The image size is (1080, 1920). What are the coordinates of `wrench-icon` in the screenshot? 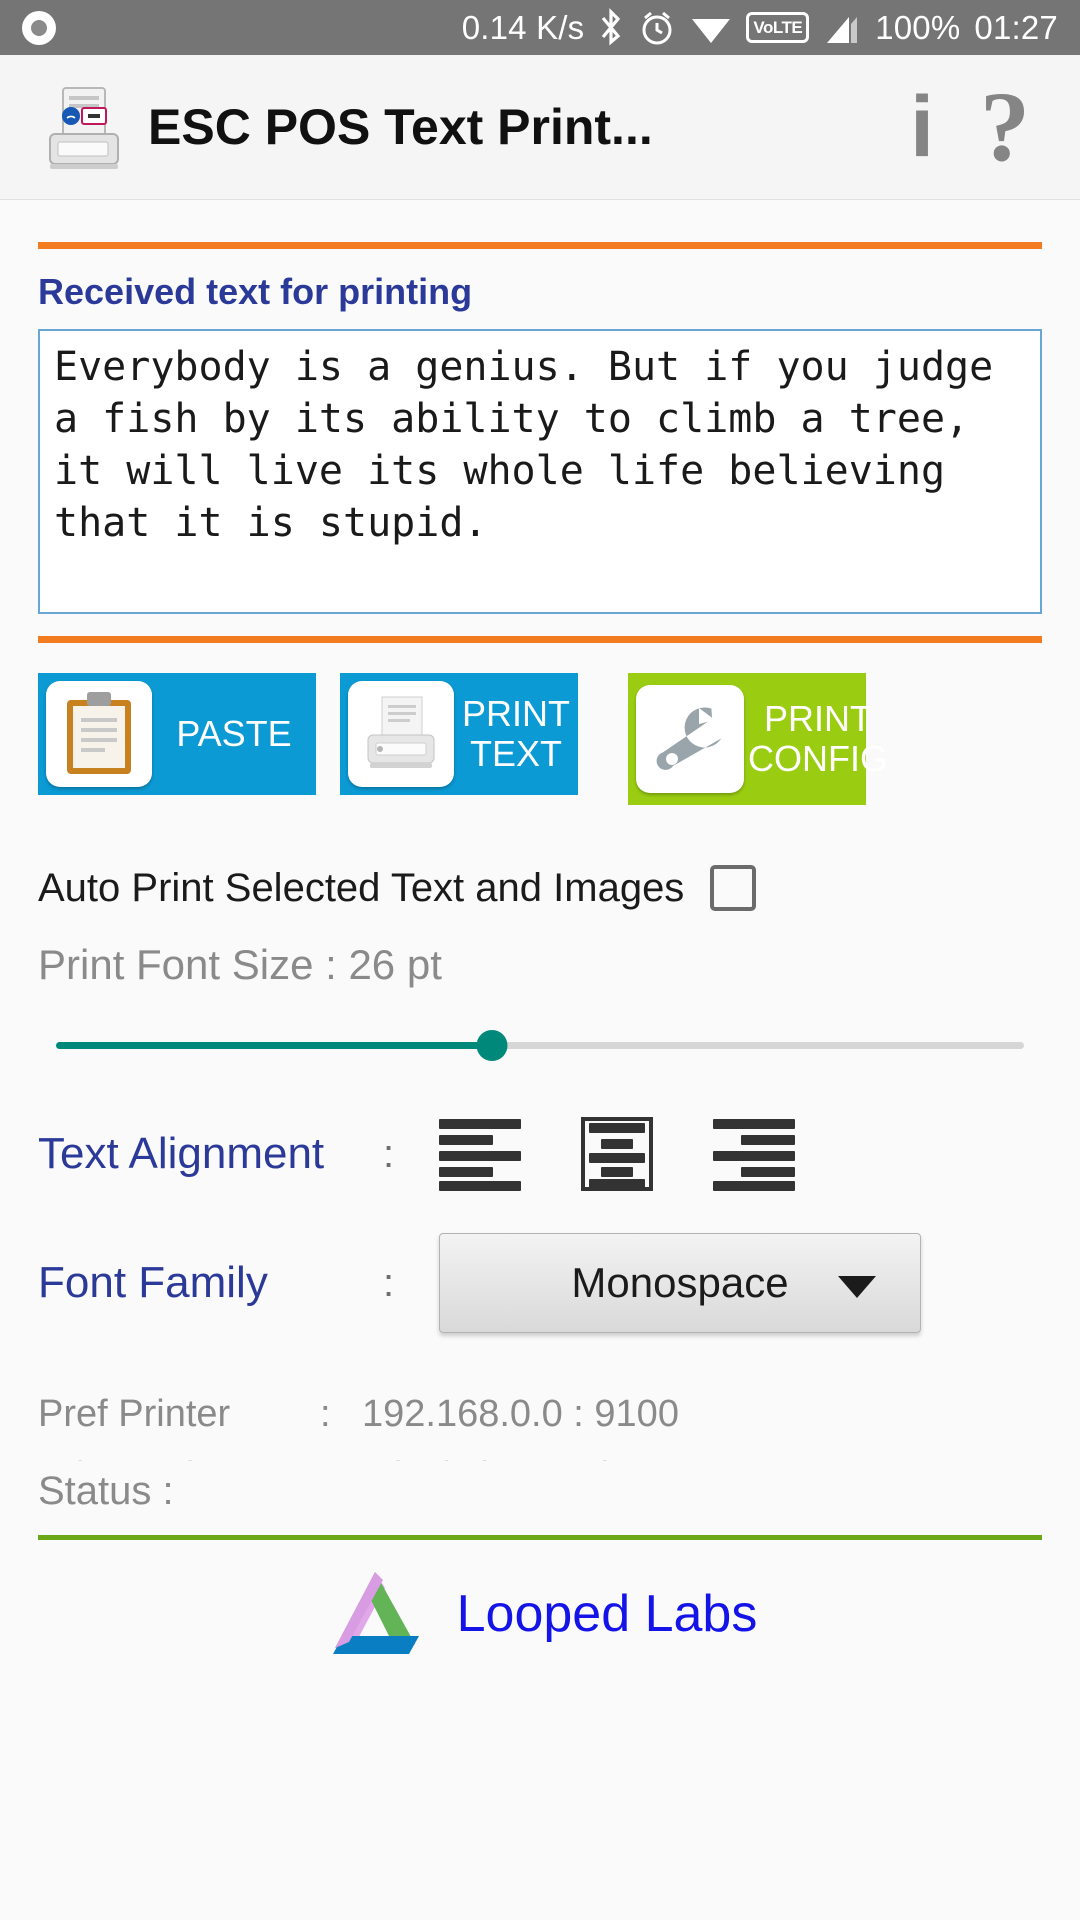 It's located at (690, 739).